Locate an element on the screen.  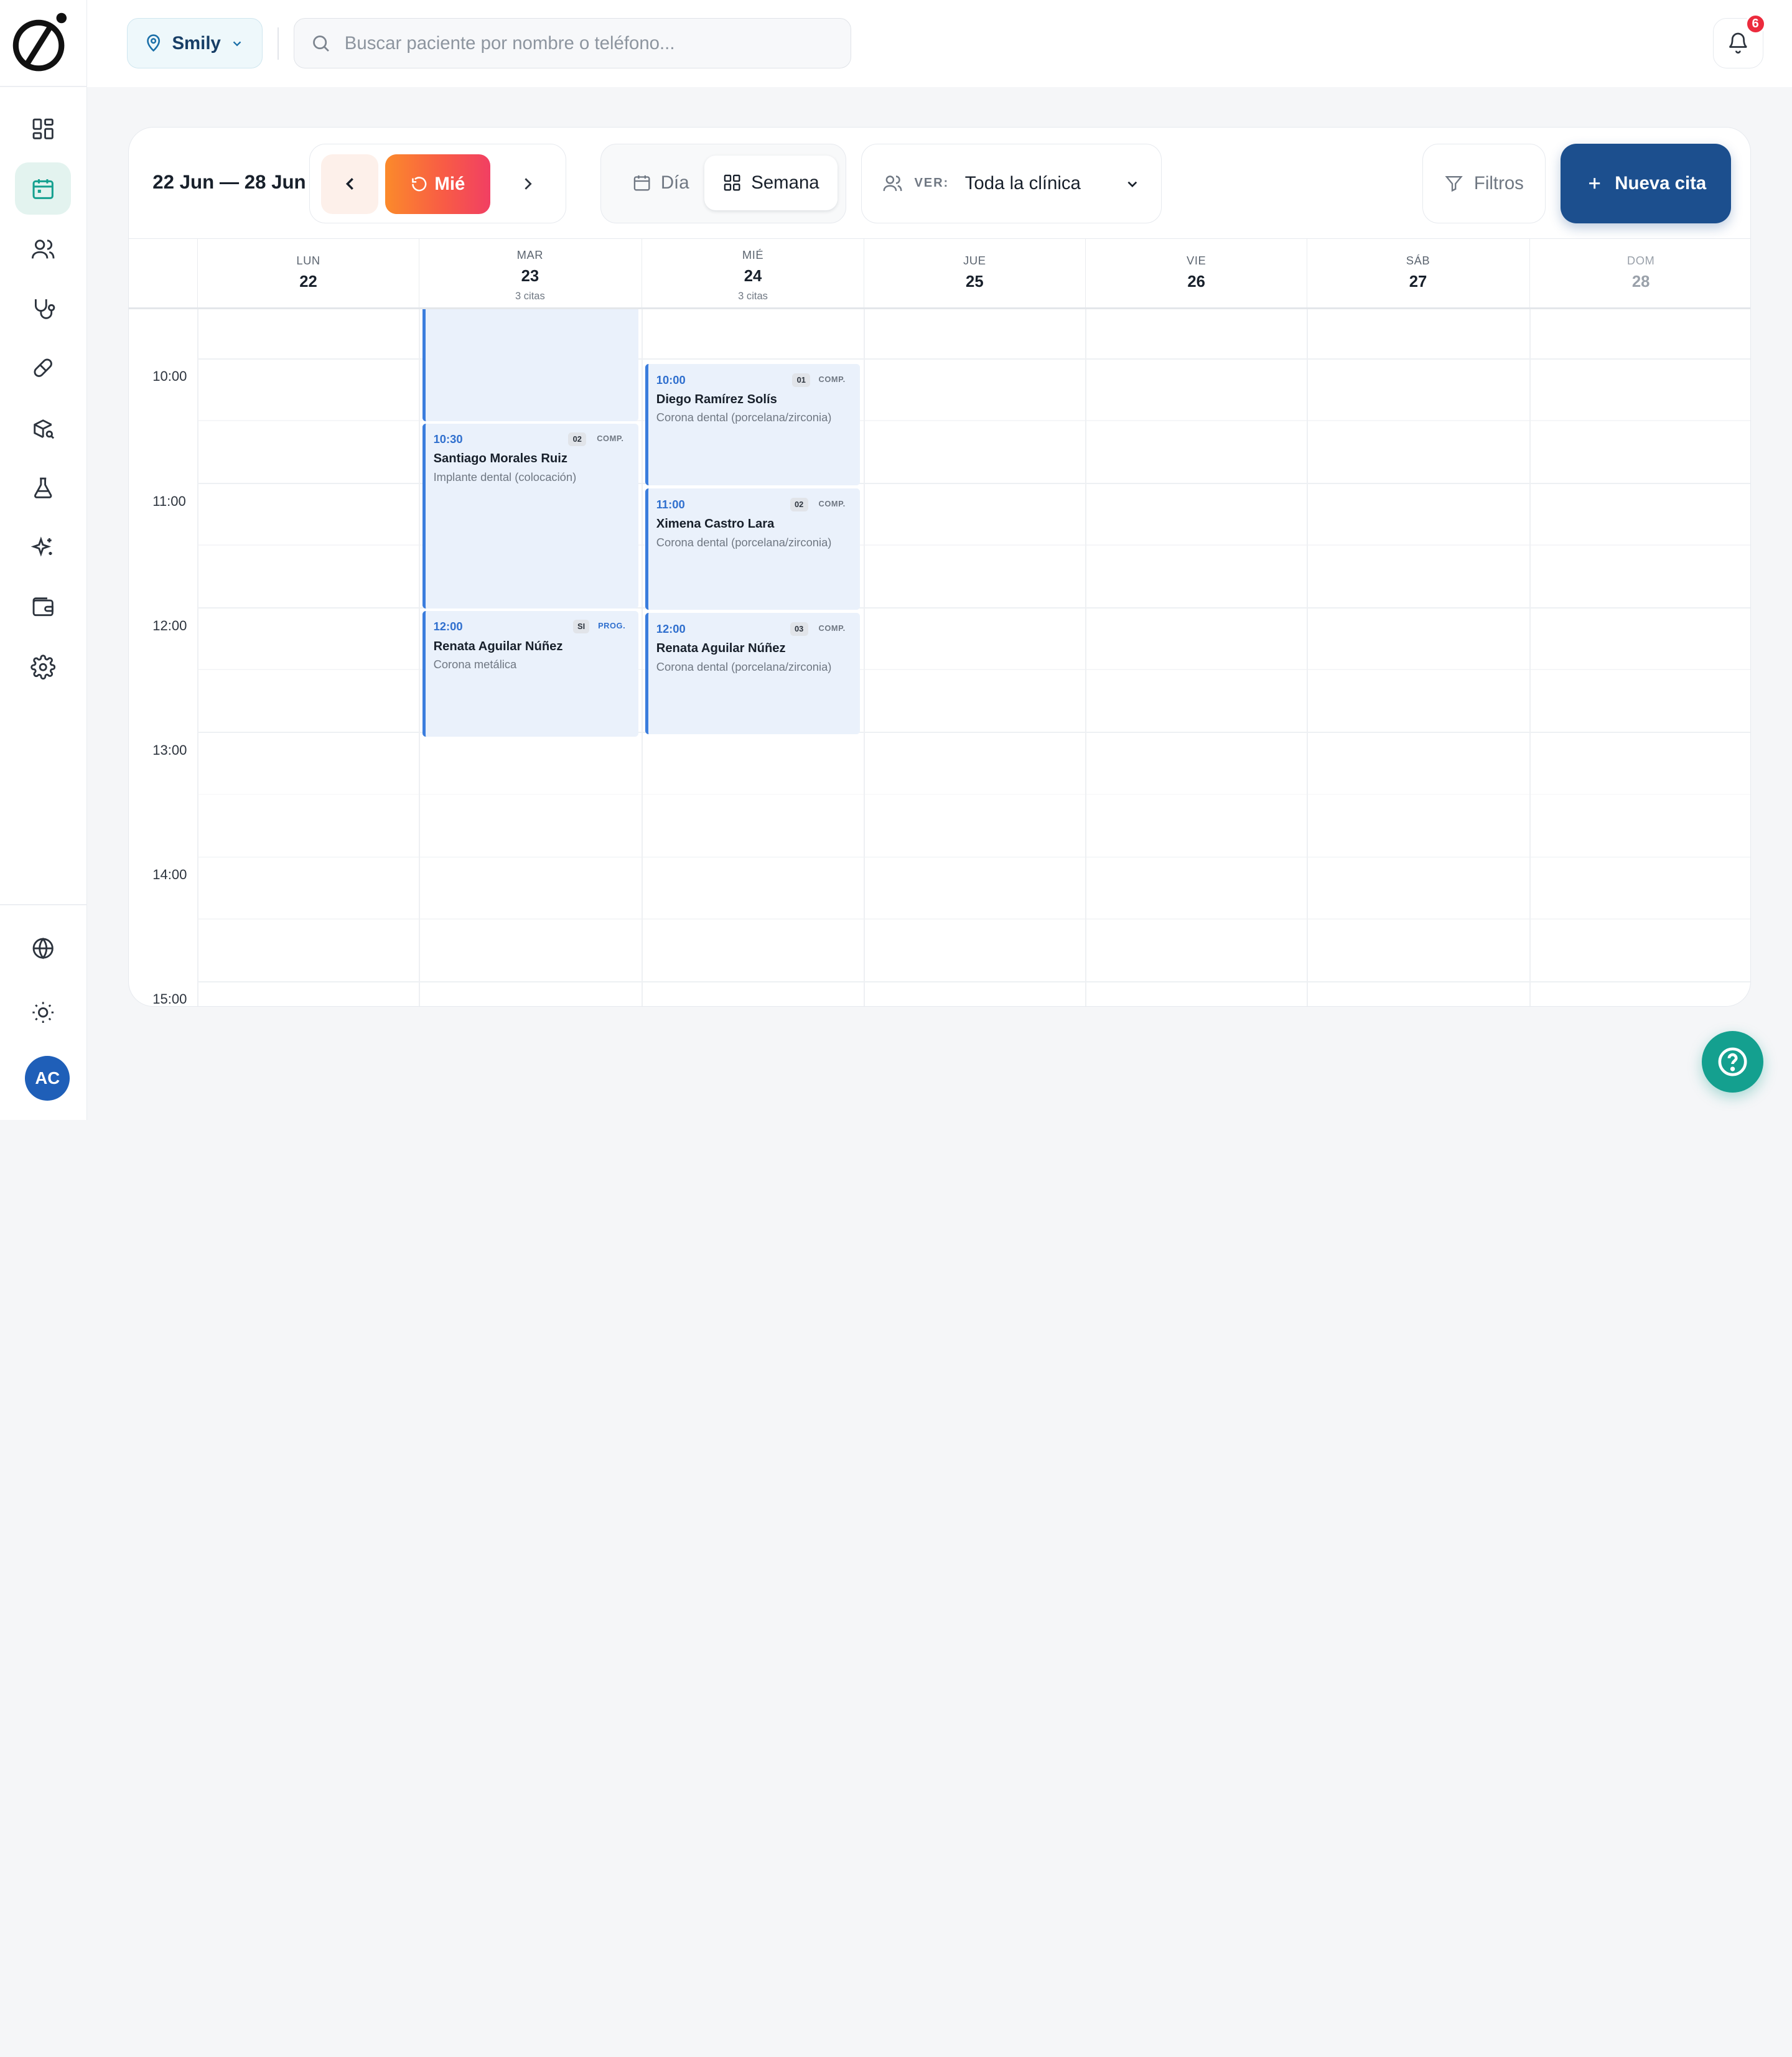
sidebar-item-settings is located at coordinates (43, 667).